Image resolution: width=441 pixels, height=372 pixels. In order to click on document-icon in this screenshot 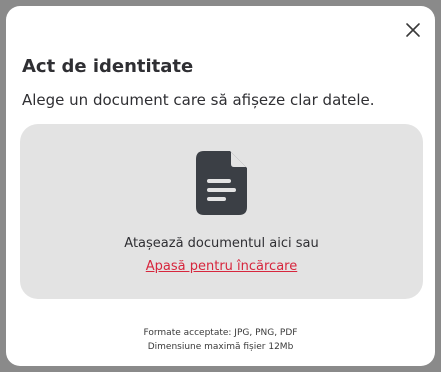, I will do `click(221, 183)`.